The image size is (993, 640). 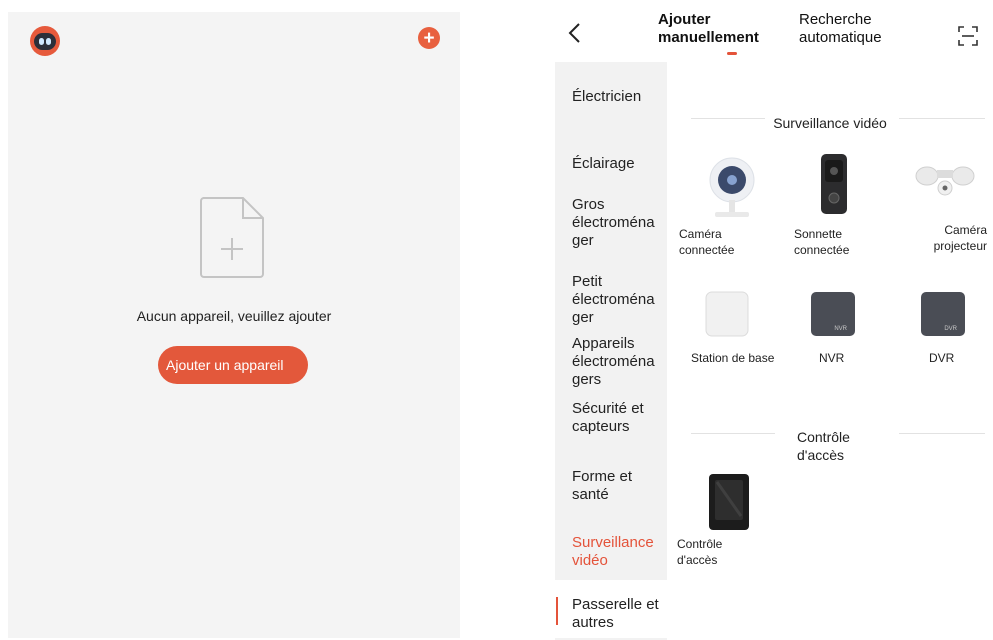 I want to click on sidebar-item-label: autres, so click(x=593, y=622).